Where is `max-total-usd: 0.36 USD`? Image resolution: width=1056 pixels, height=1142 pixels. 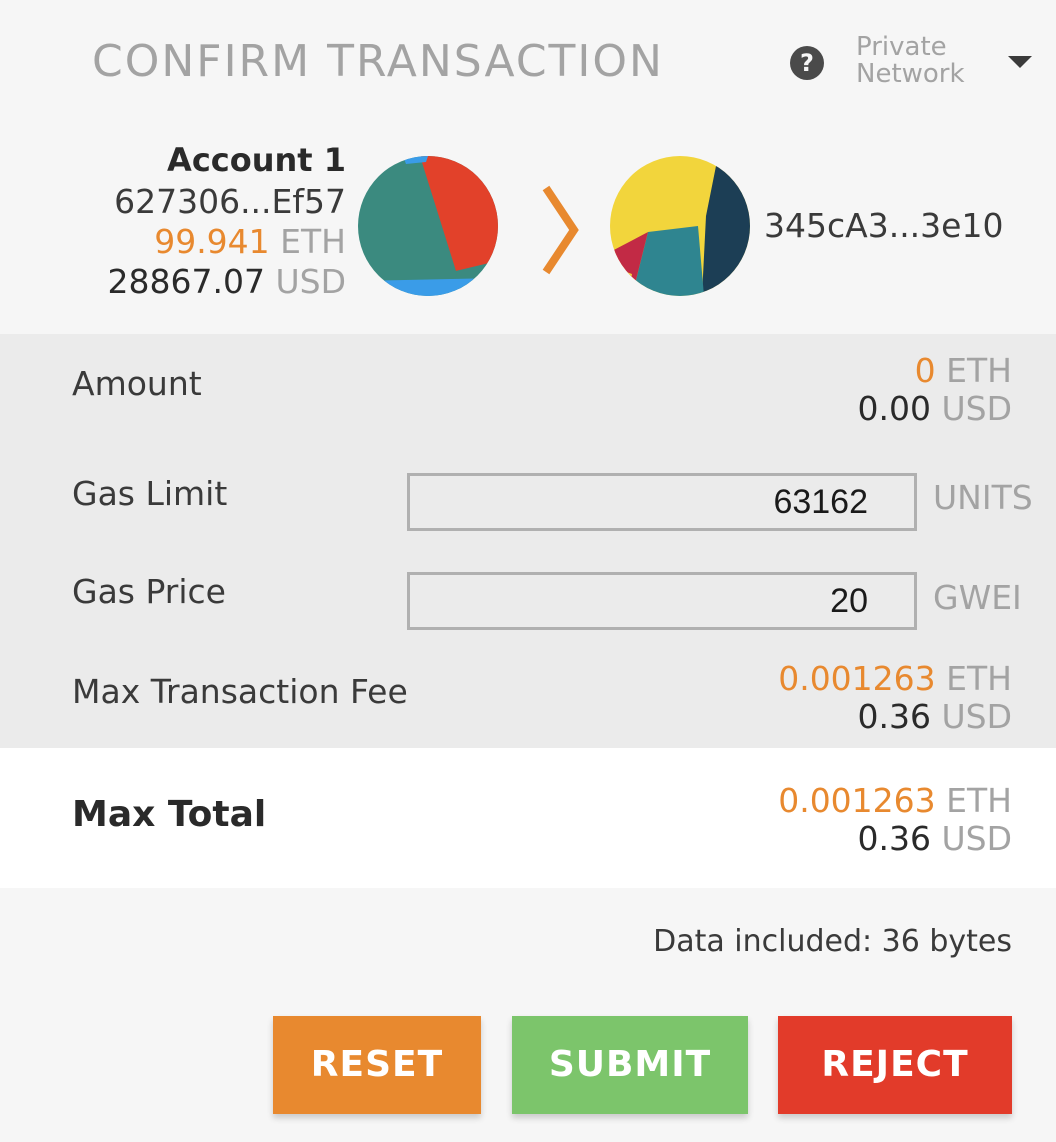
max-total-usd: 0.36 USD is located at coordinates (895, 838).